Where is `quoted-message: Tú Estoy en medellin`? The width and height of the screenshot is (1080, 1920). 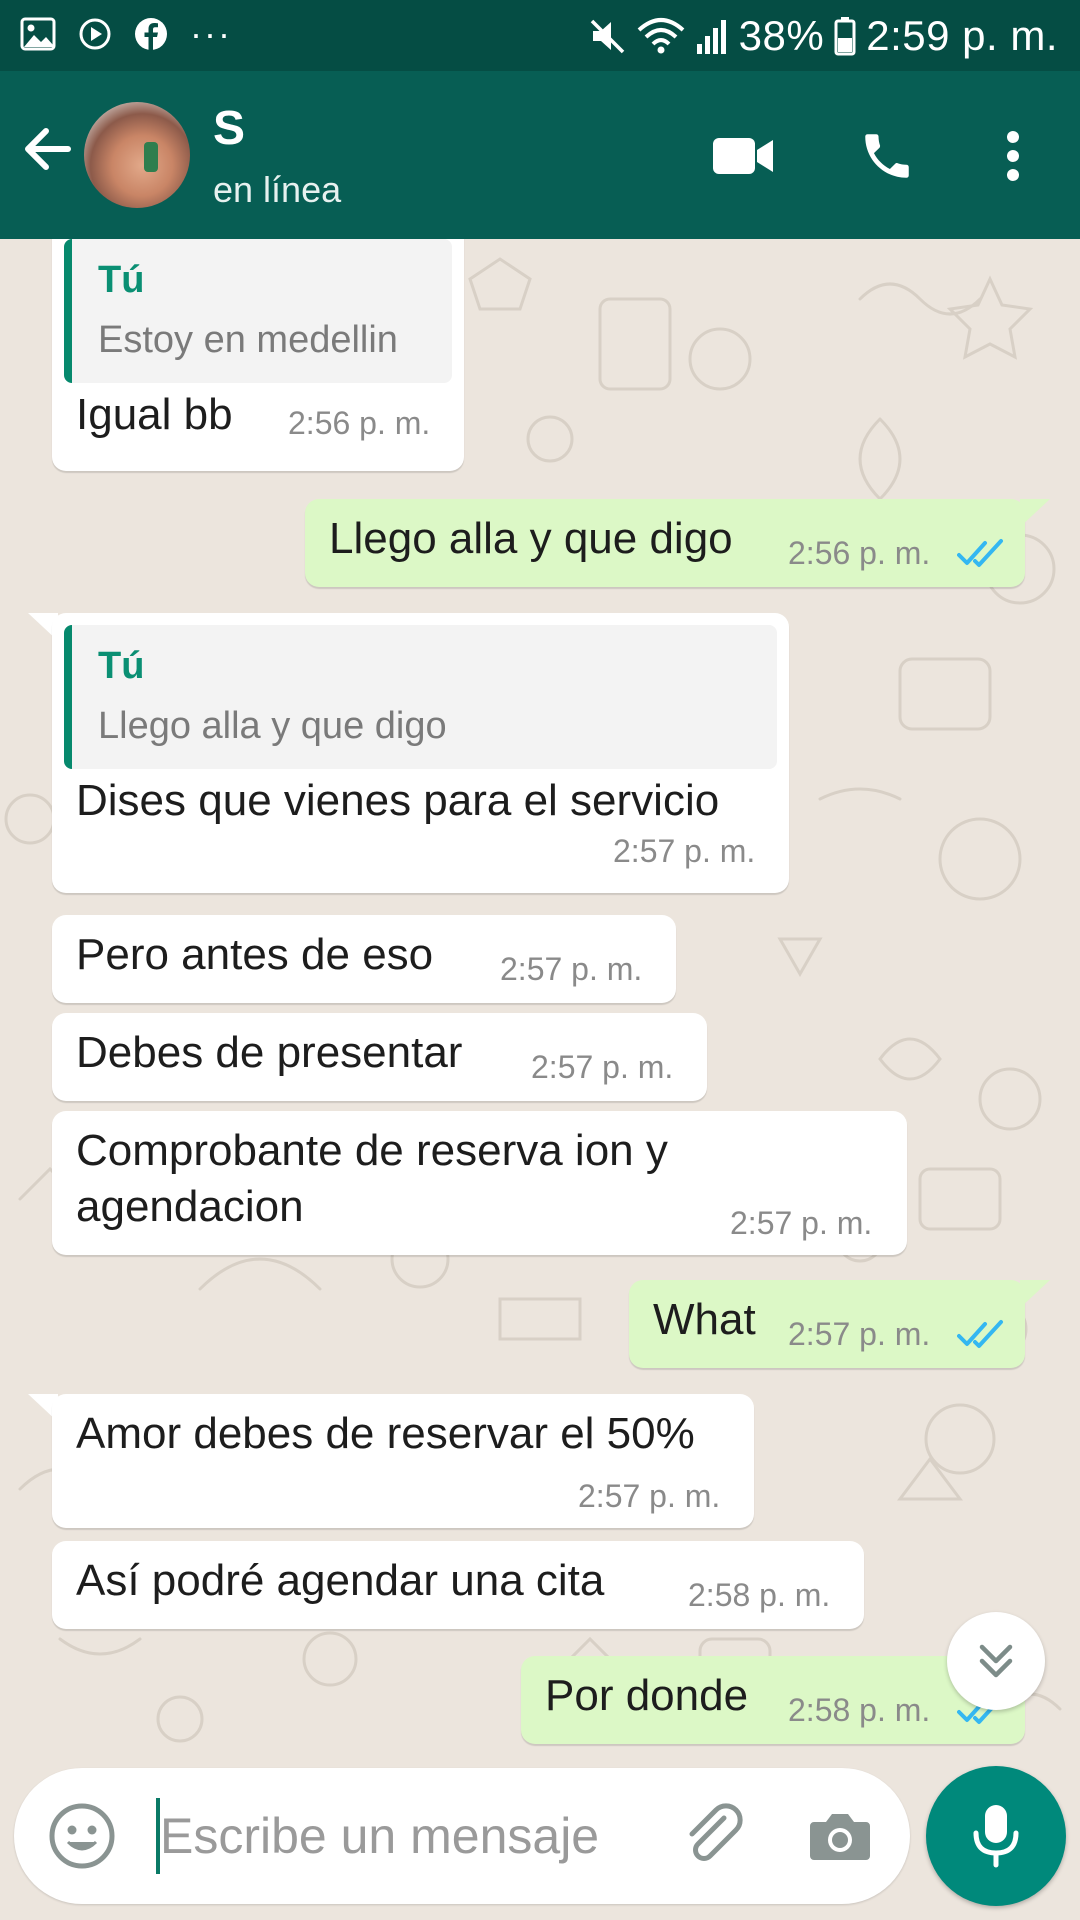 quoted-message: Tú Estoy en medellin is located at coordinates (258, 311).